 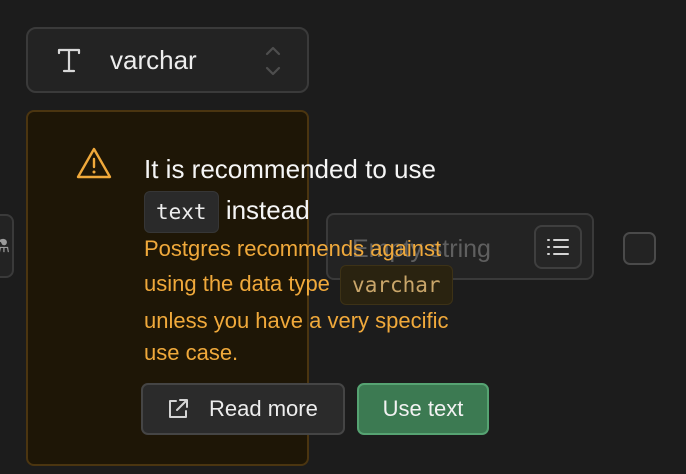 I want to click on body-code: varchar, so click(x=396, y=285).